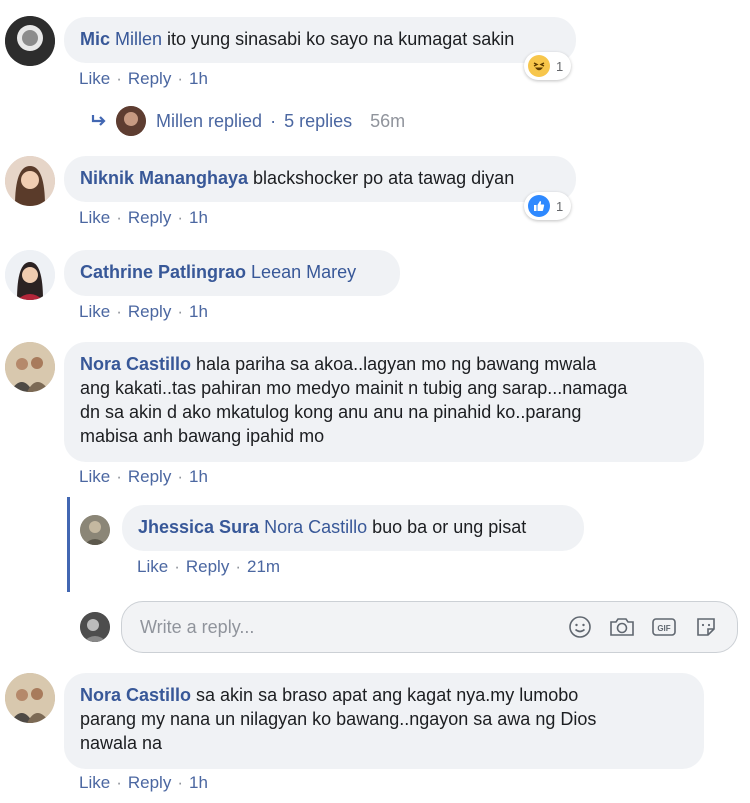 This screenshot has height=803, width=750. I want to click on mention-link: Millen, so click(138, 39).